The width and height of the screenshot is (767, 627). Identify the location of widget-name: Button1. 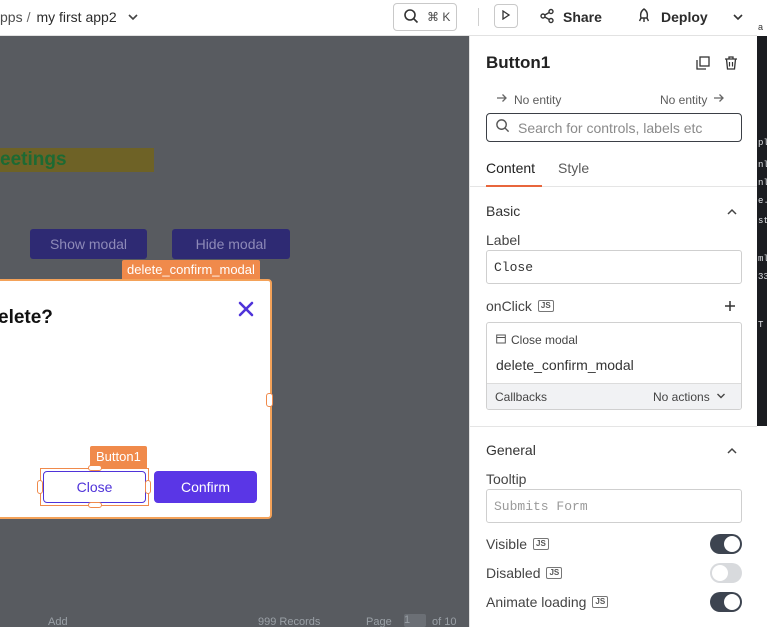
(518, 63).